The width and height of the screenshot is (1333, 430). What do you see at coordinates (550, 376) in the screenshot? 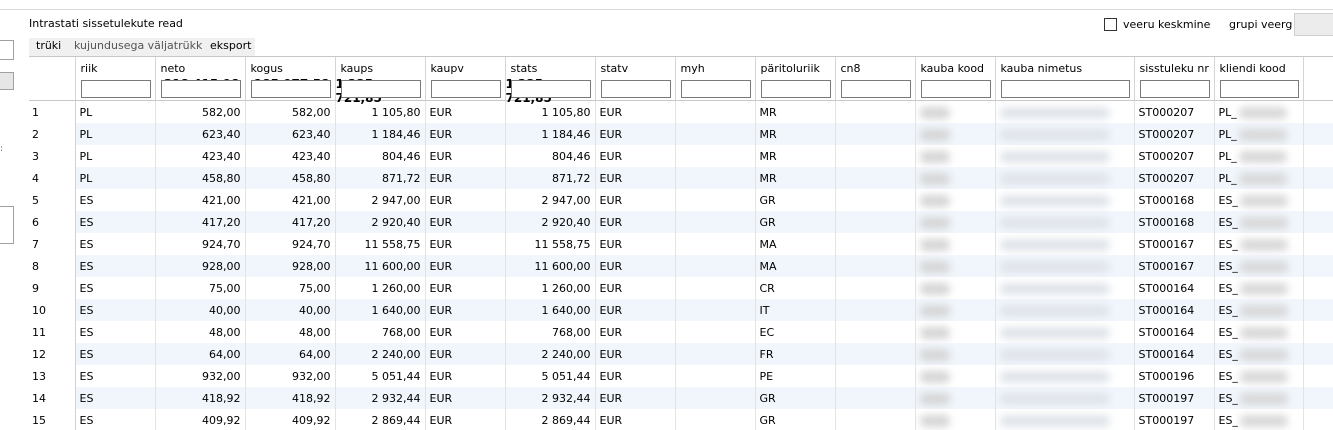
I see `cell-stats: 5 051,44` at bounding box center [550, 376].